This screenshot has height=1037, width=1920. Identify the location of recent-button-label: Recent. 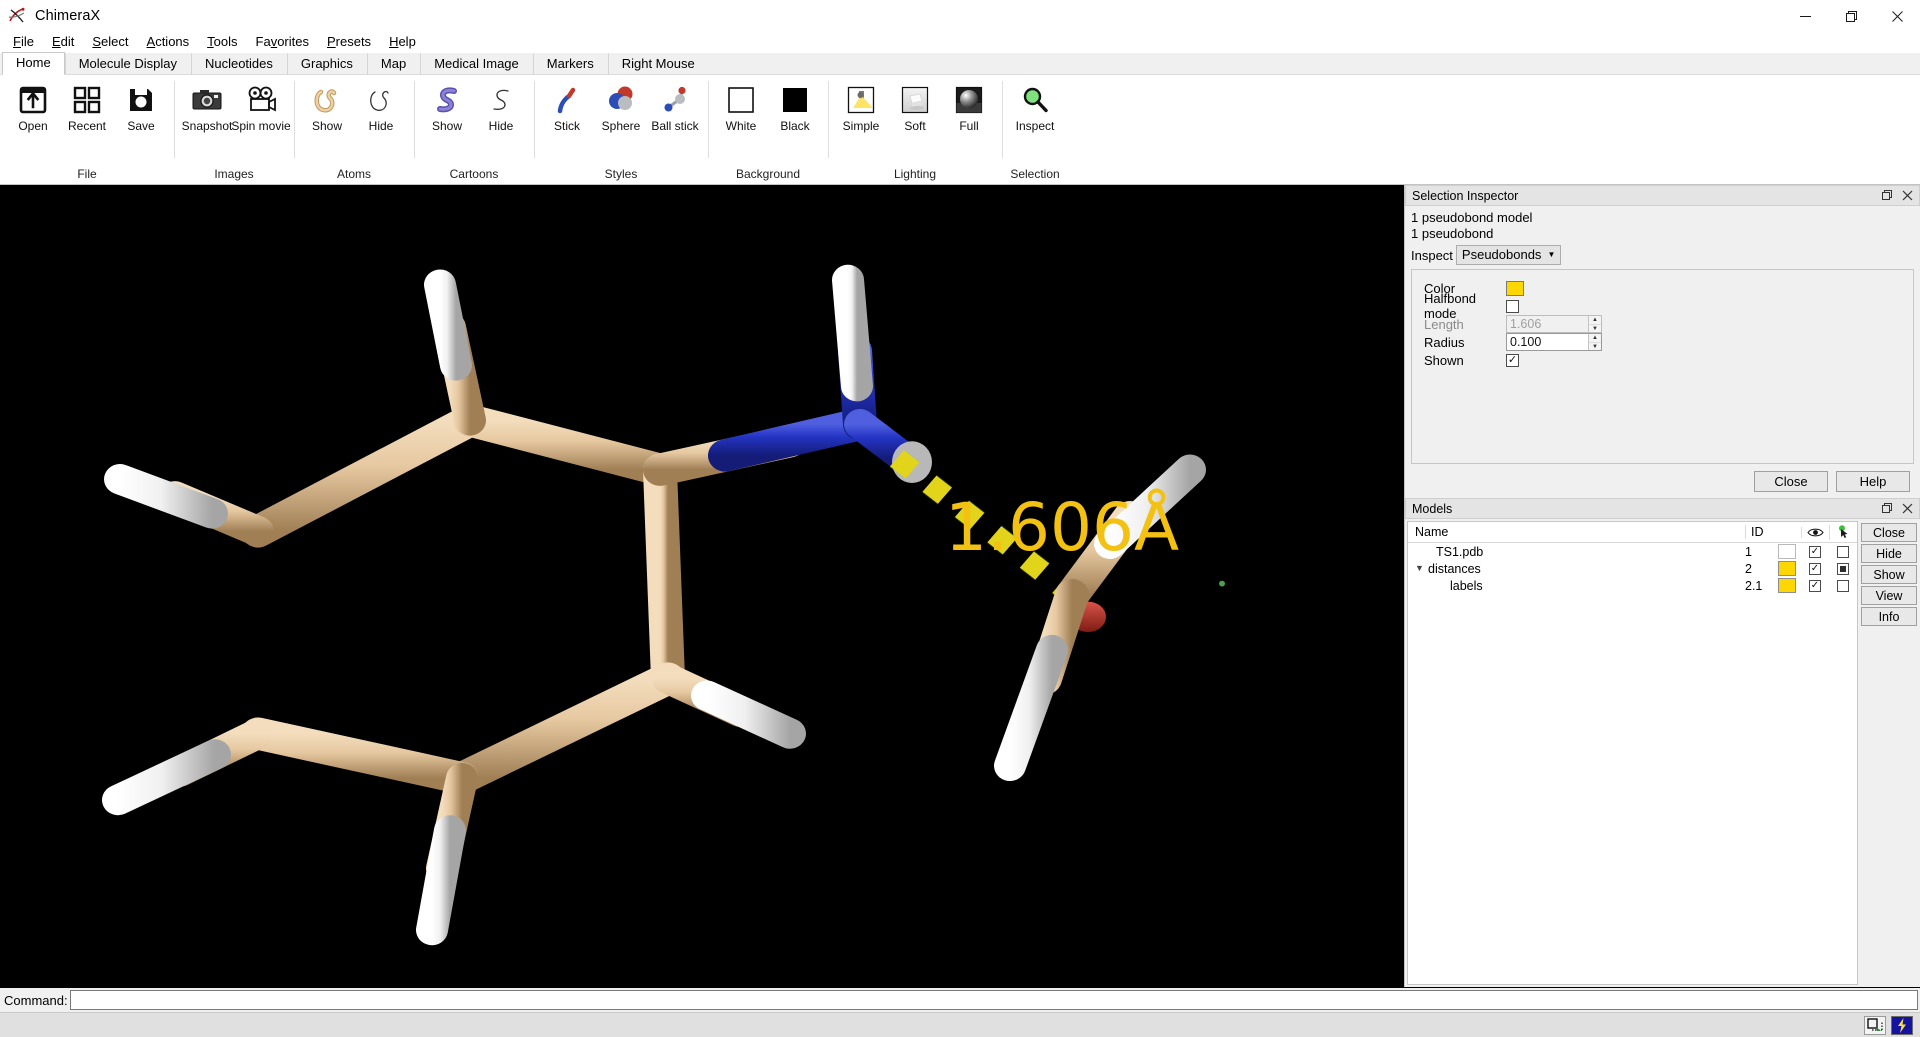
(87, 126).